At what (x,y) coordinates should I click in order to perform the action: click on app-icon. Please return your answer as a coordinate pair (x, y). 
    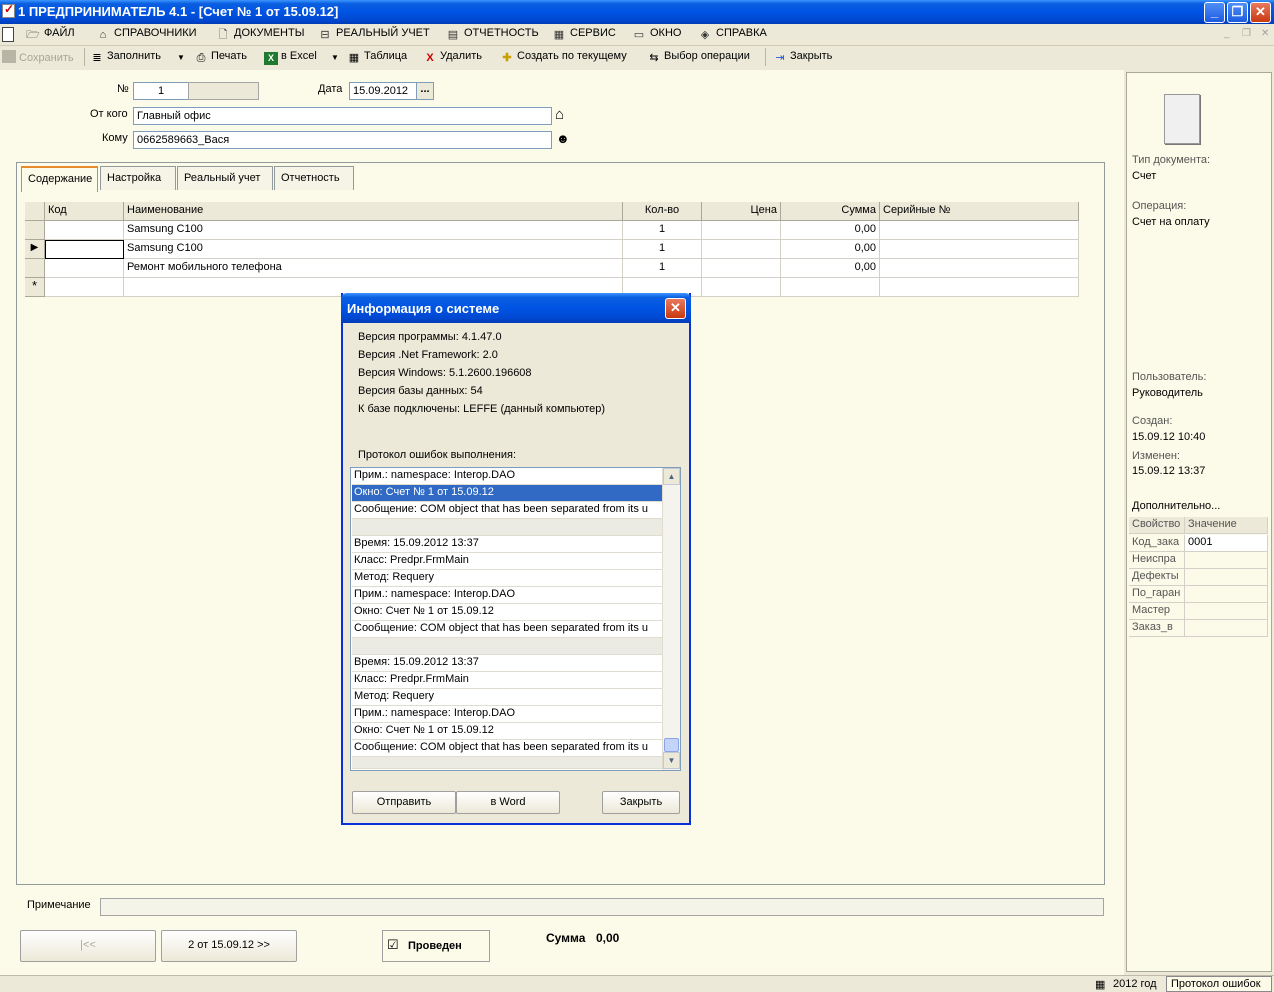
    Looking at the image, I should click on (8, 10).